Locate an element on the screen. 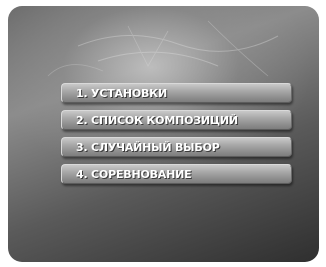  menu-item-label: 1. УСТАНОВКИ is located at coordinates (121, 93).